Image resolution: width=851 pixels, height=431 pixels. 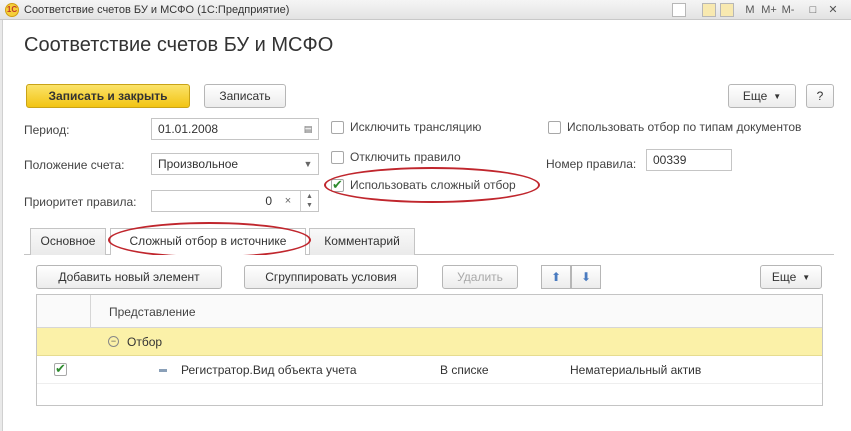 What do you see at coordinates (269, 370) in the screenshot?
I see `row-field: Регистратор.Вид объекта учета` at bounding box center [269, 370].